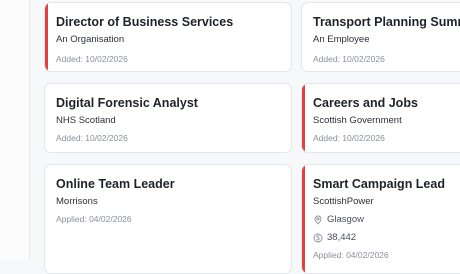 This screenshot has width=460, height=274. I want to click on job-title: Digital Forensic Analyst, so click(127, 103).